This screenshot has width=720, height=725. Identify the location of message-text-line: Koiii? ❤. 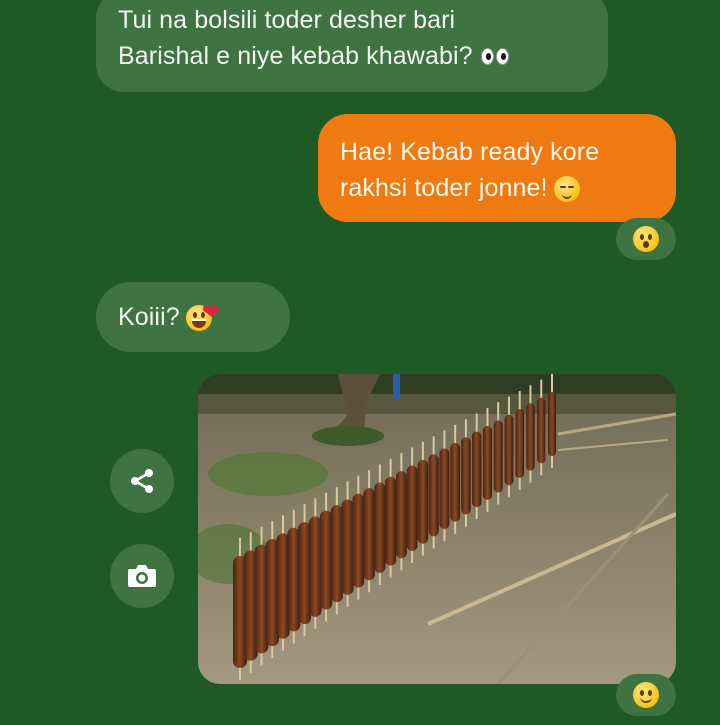
(193, 317).